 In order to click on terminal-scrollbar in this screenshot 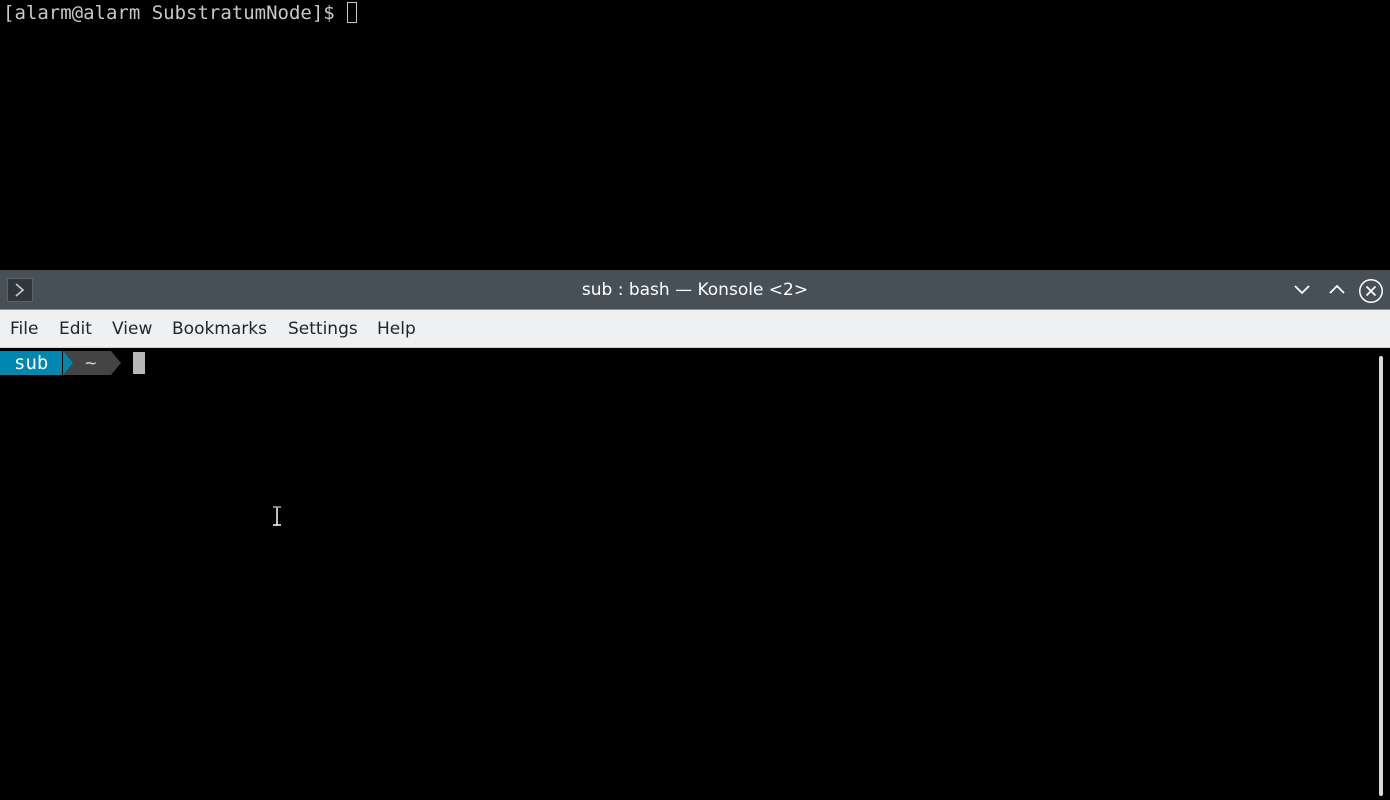, I will do `click(1382, 574)`.